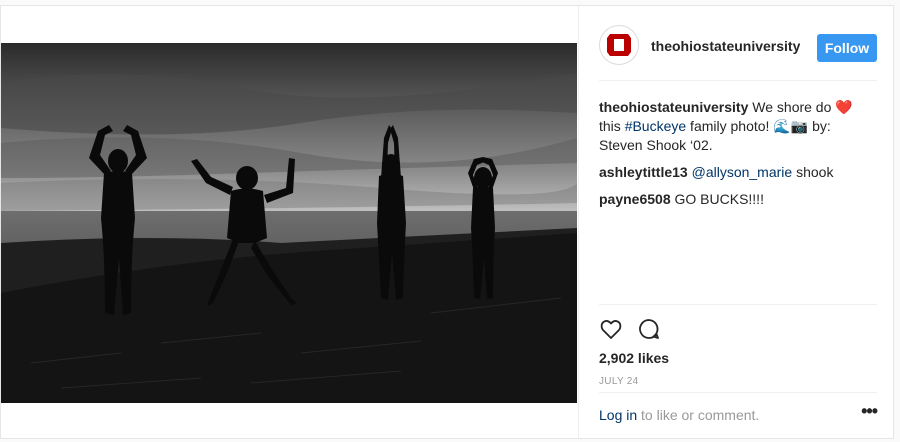 Image resolution: width=900 pixels, height=442 pixels. I want to click on more-options-icon: •••, so click(869, 411).